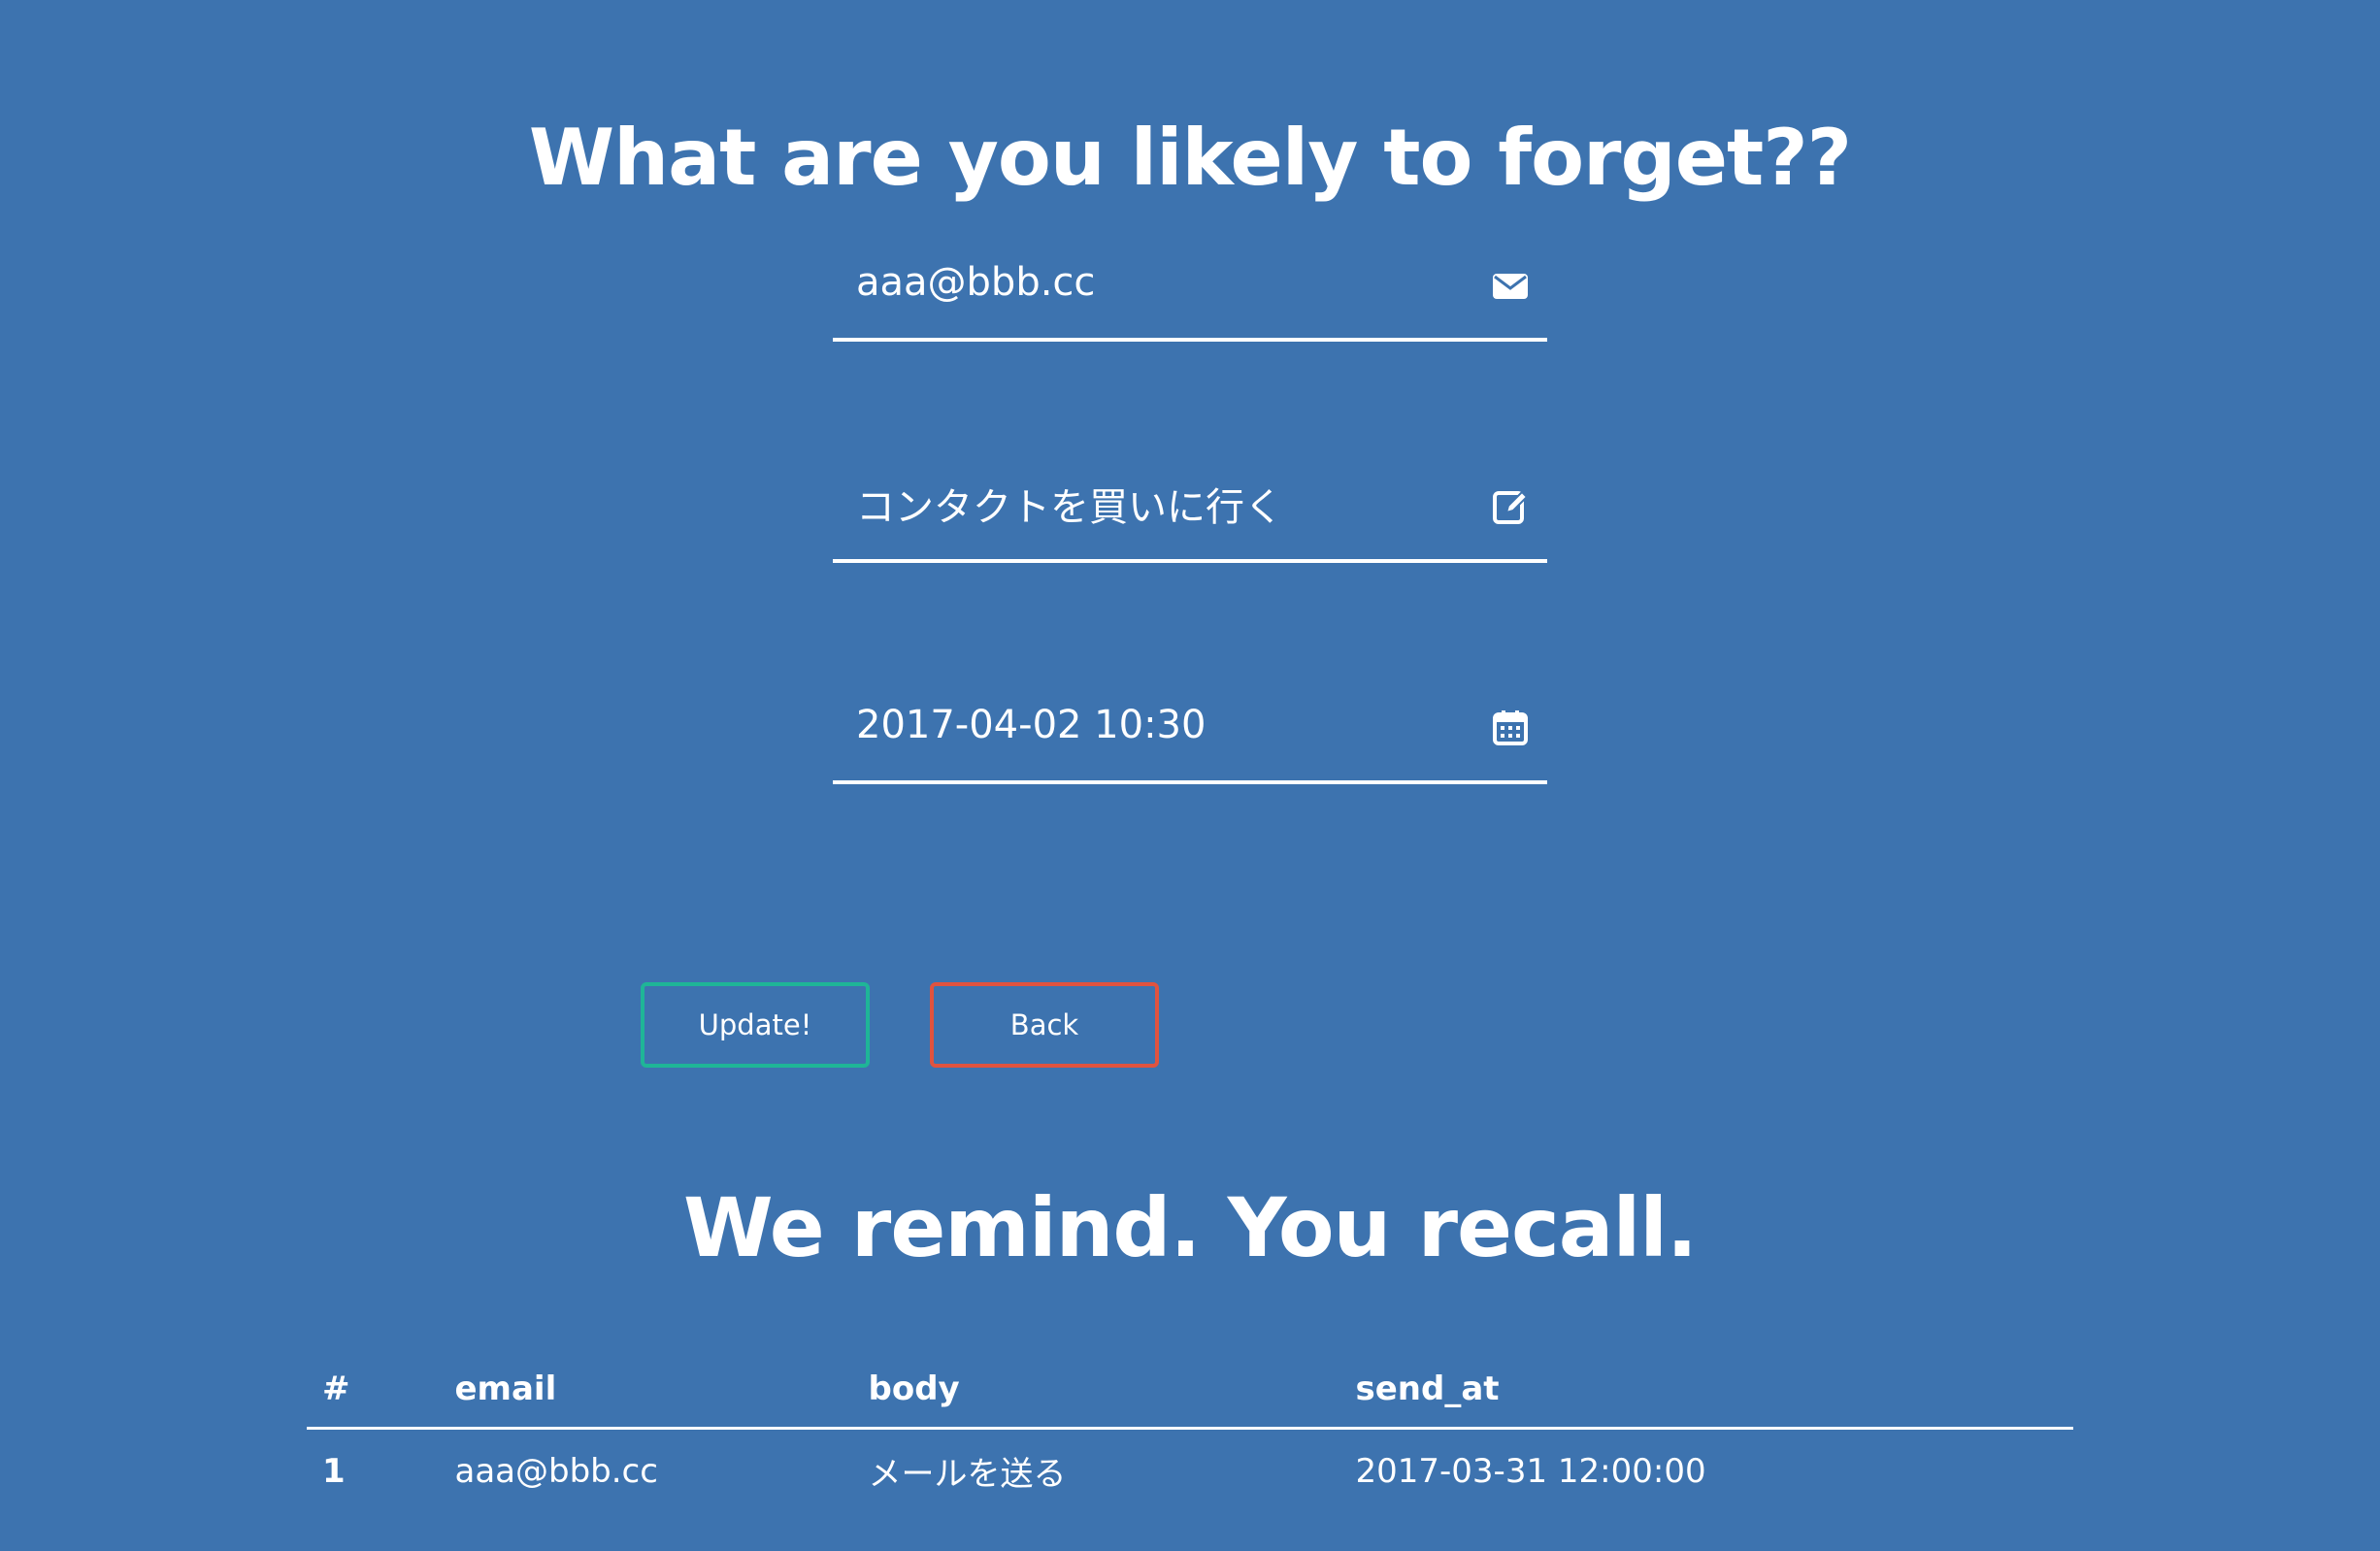 The height and width of the screenshot is (1551, 2380). I want to click on edit-icon, so click(1510, 506).